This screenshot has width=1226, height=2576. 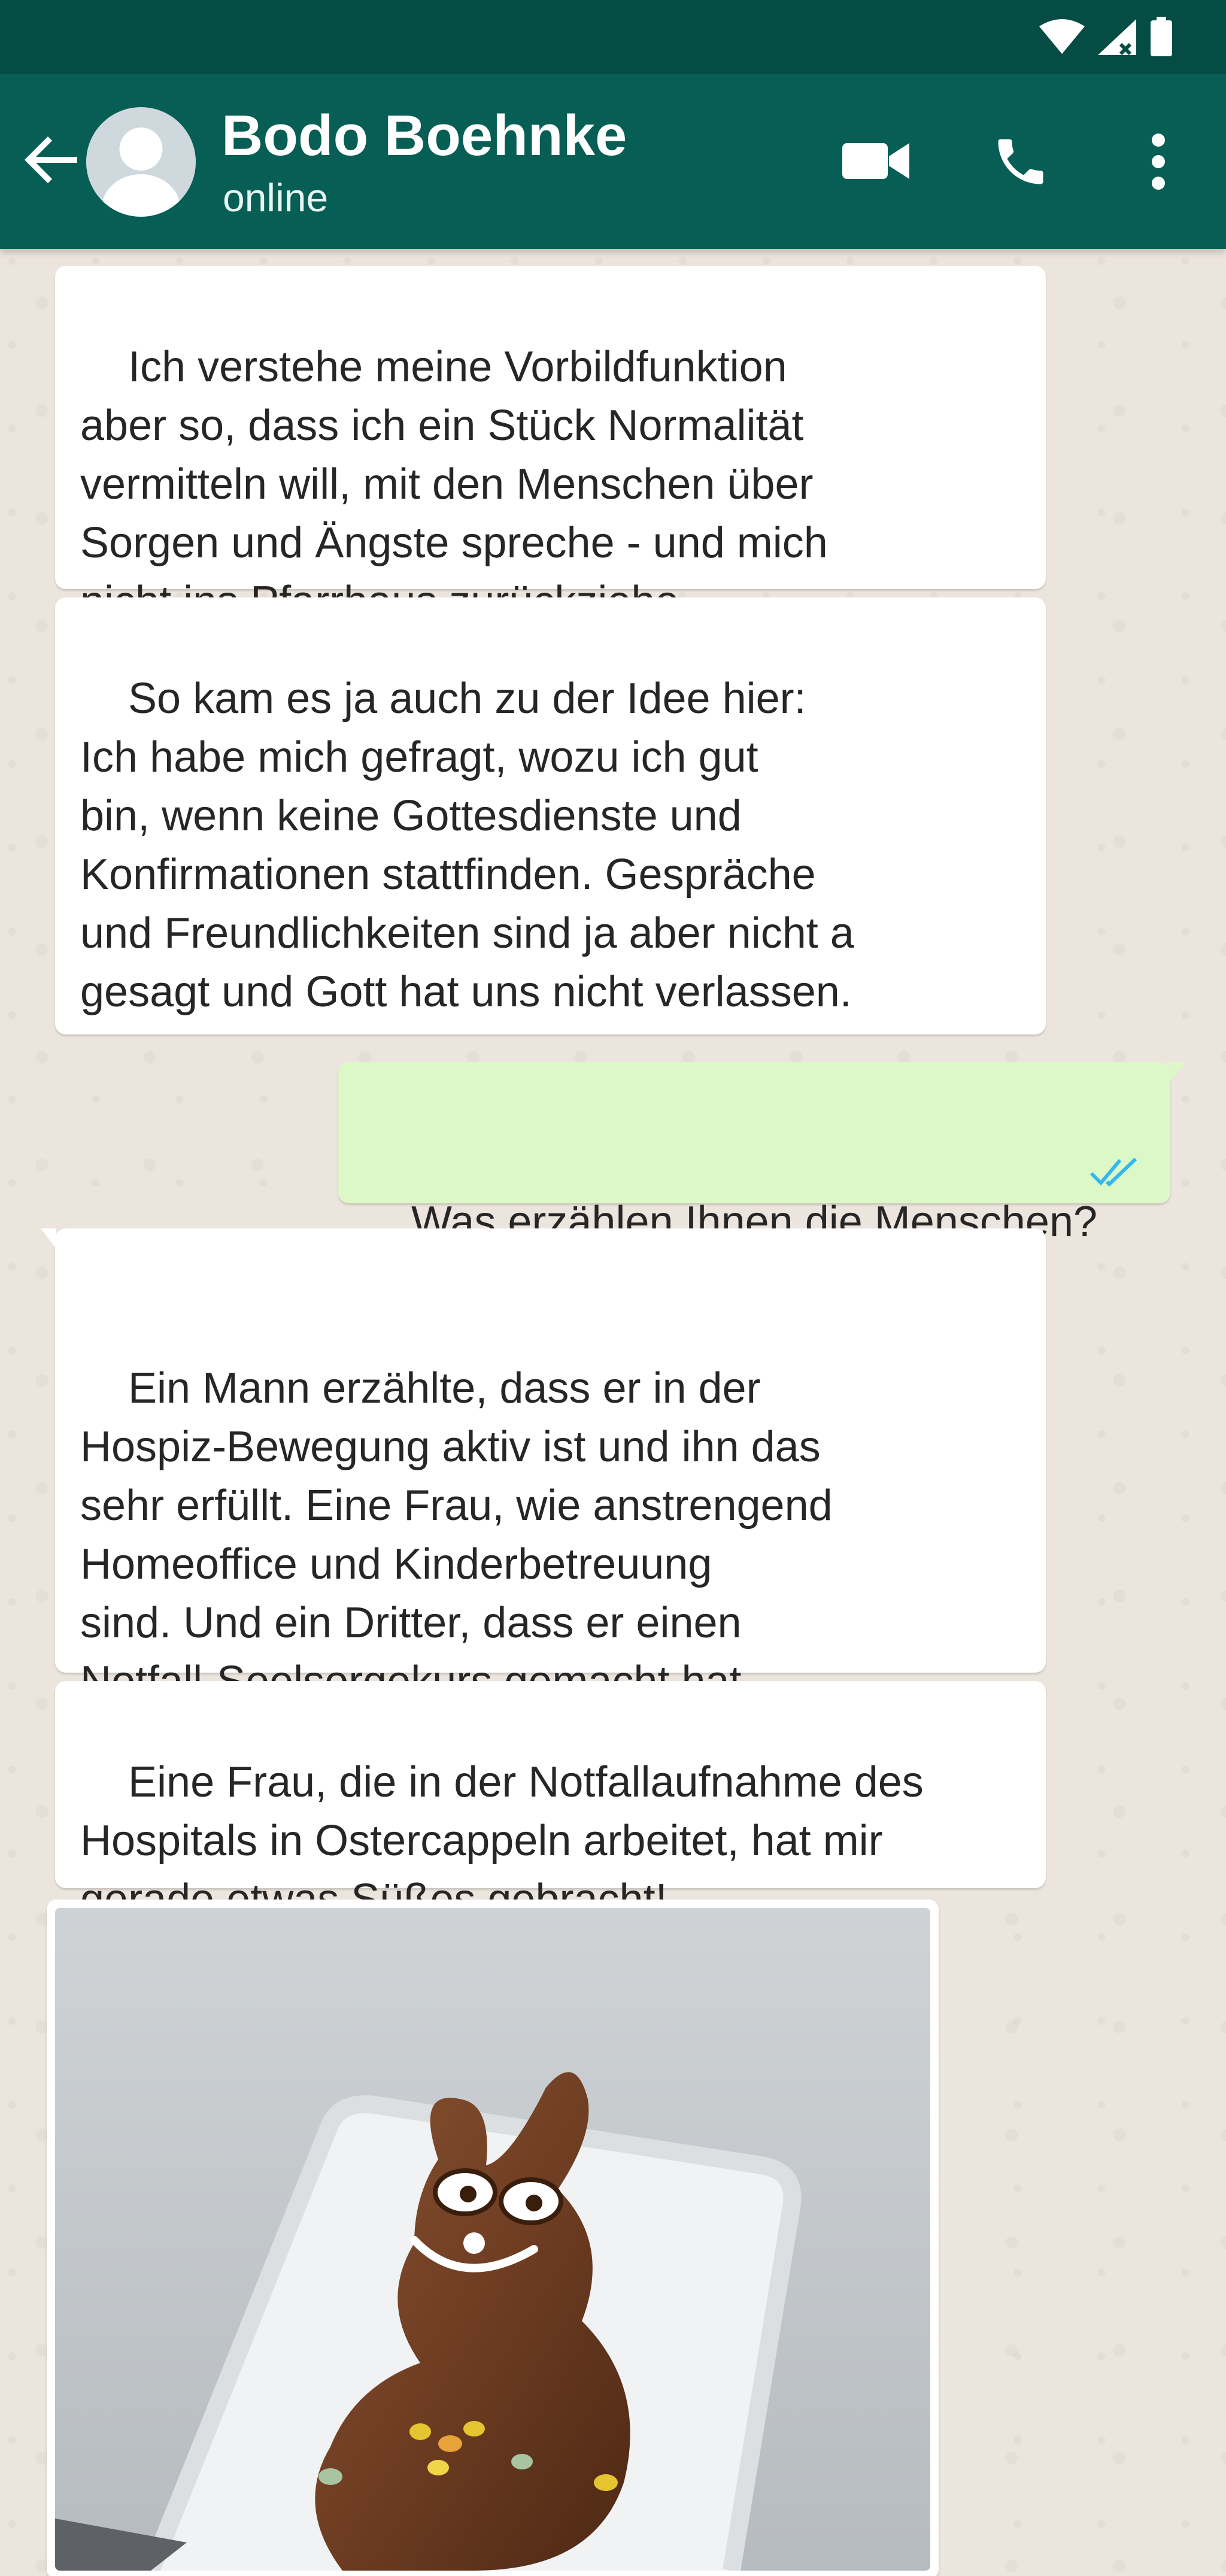 I want to click on contact-status: online, so click(x=276, y=197).